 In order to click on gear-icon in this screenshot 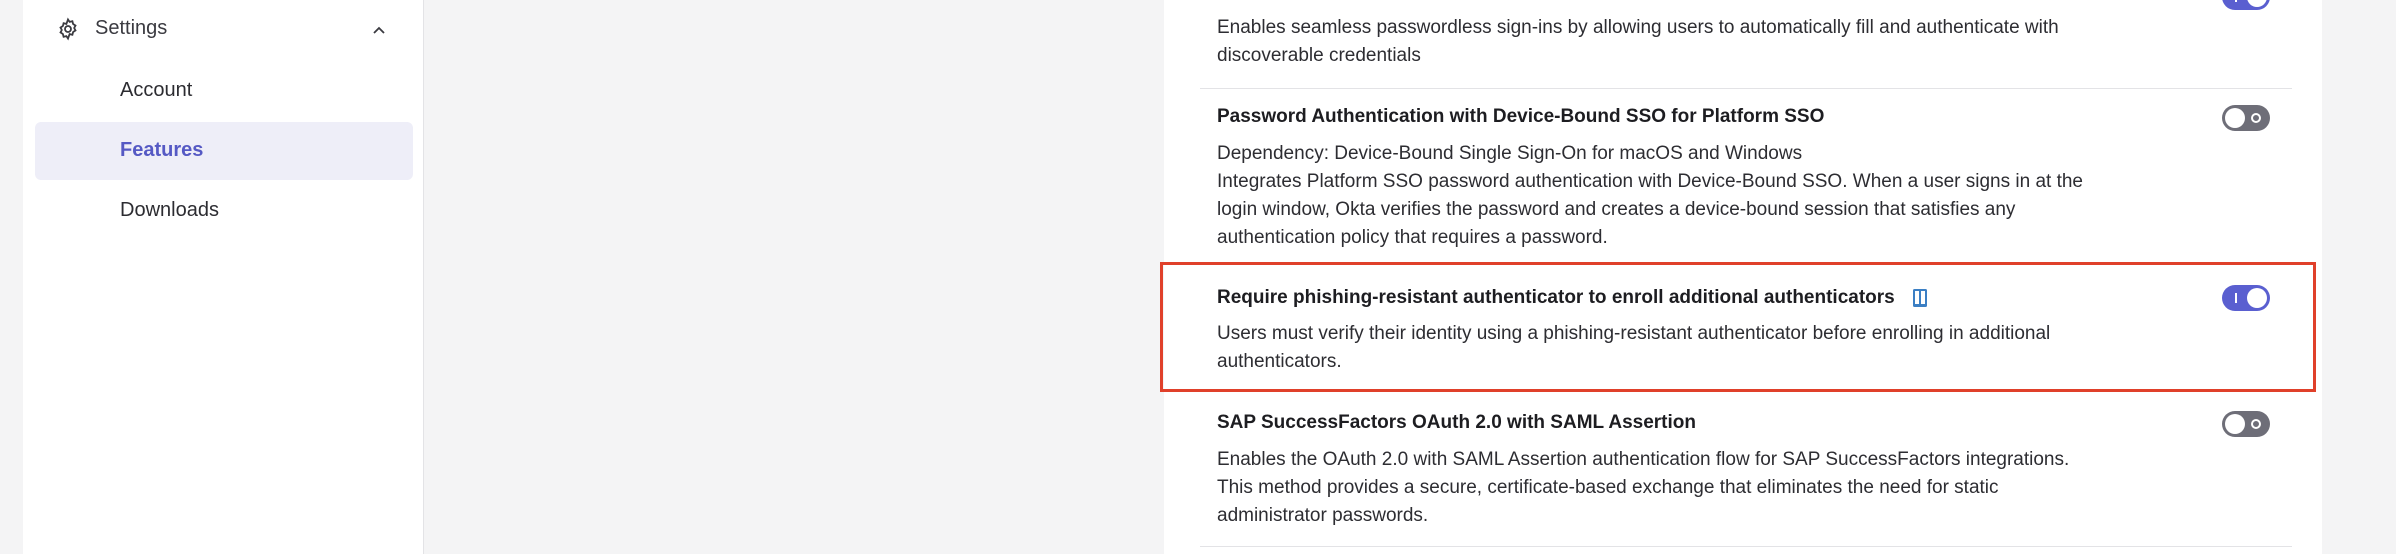, I will do `click(68, 29)`.